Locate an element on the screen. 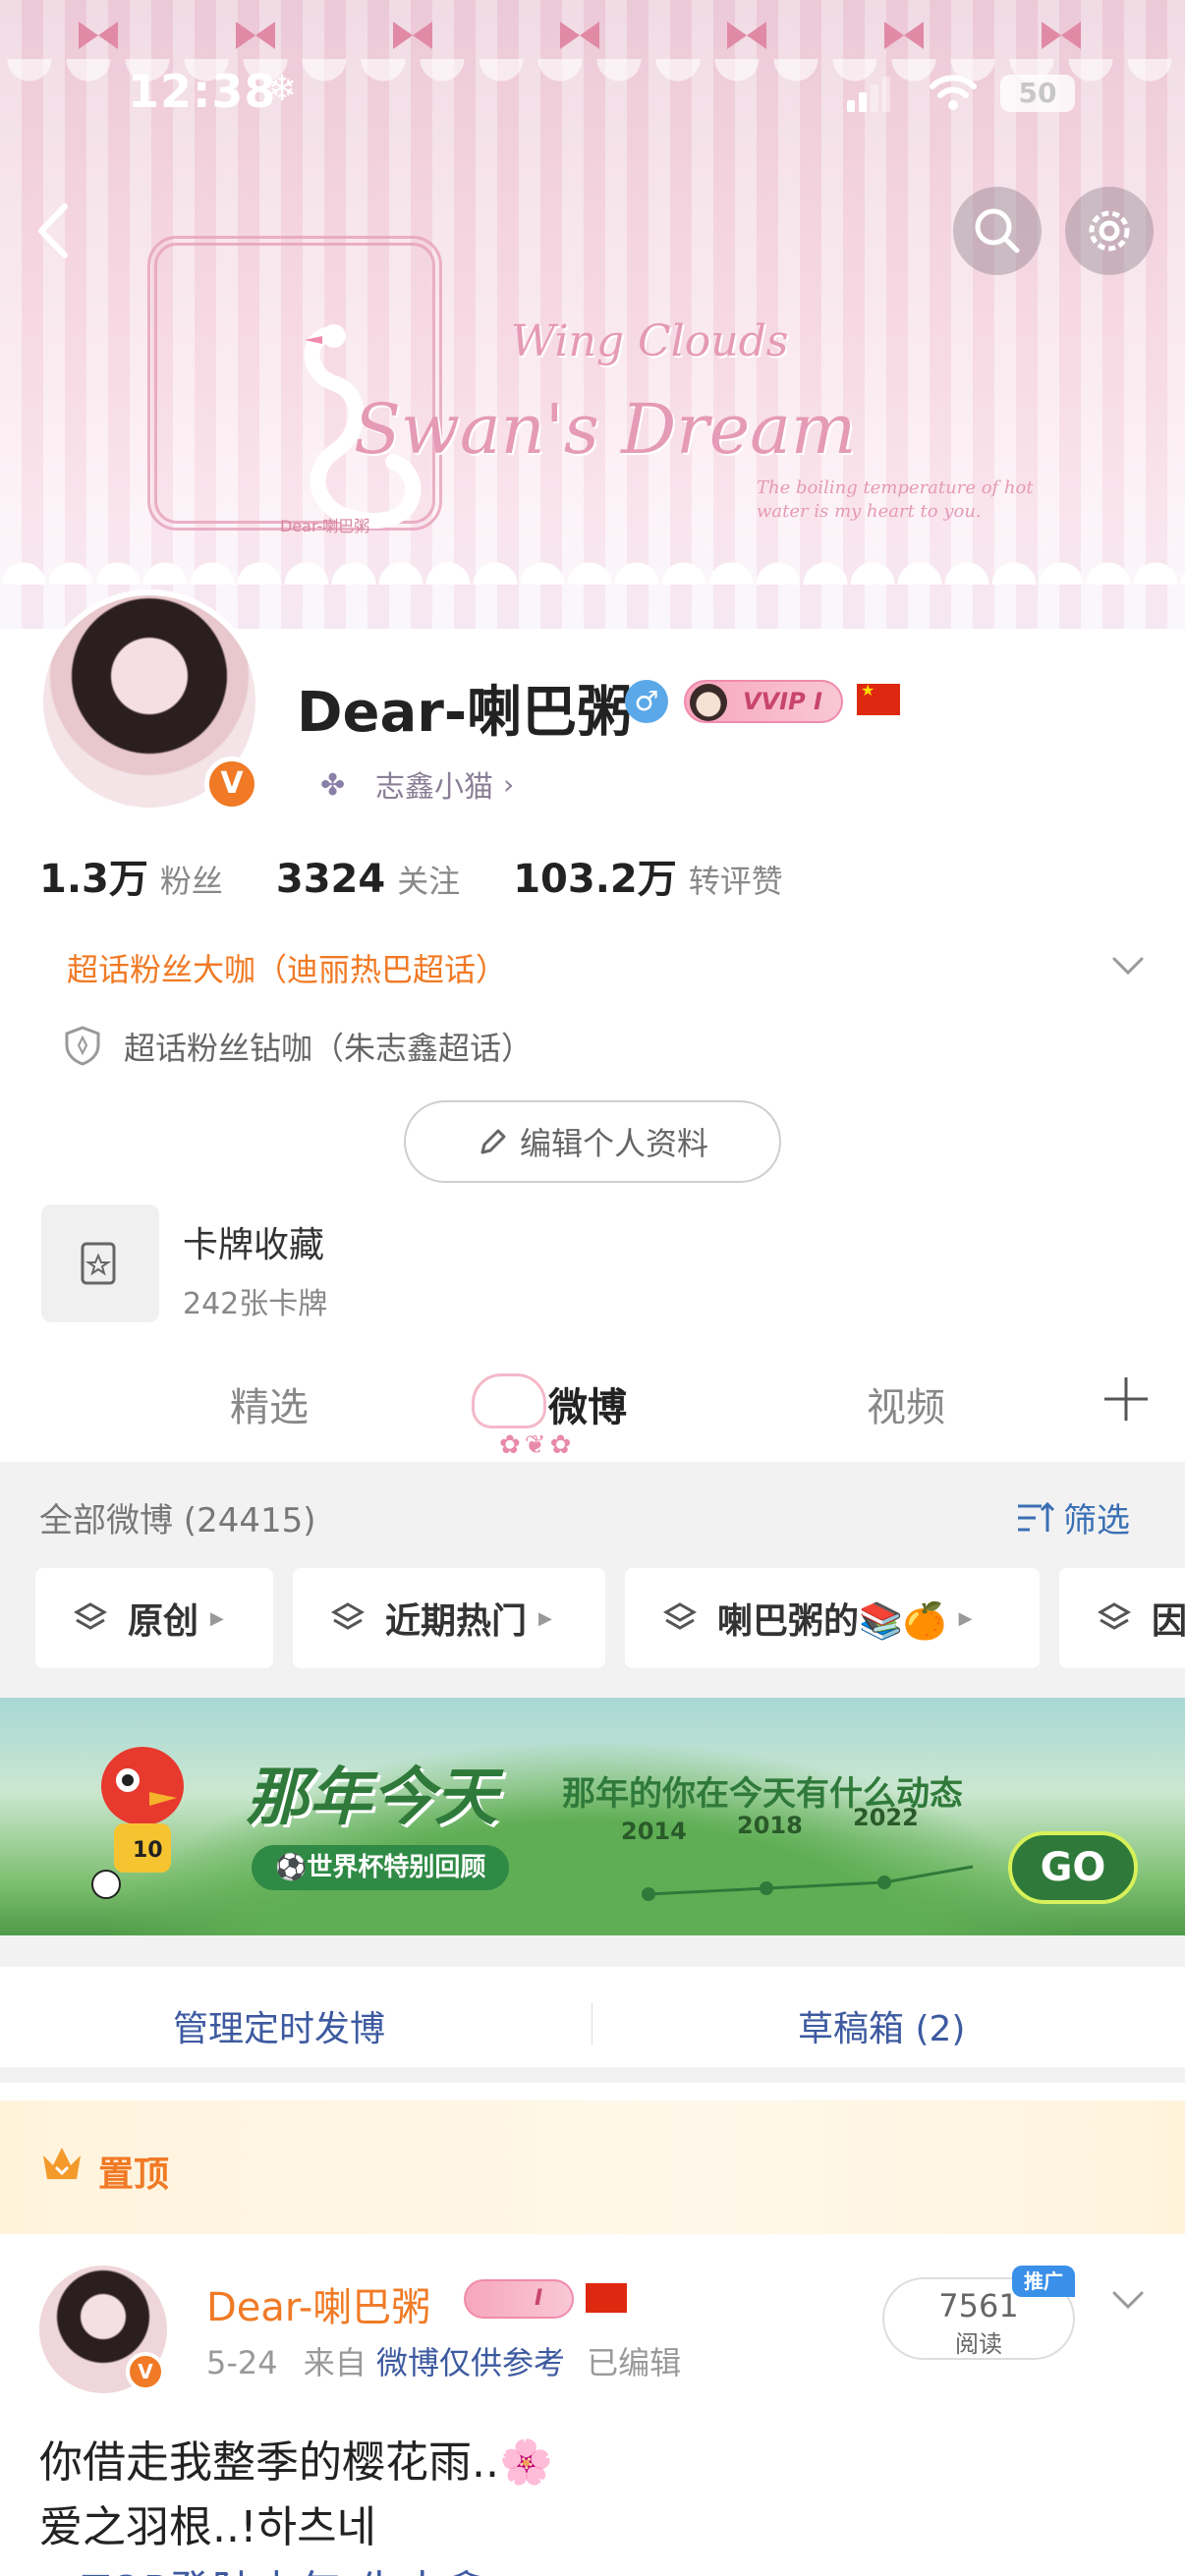 This screenshot has width=1185, height=2576. group-link: ✤ 志鑫小猫 › is located at coordinates (432, 784).